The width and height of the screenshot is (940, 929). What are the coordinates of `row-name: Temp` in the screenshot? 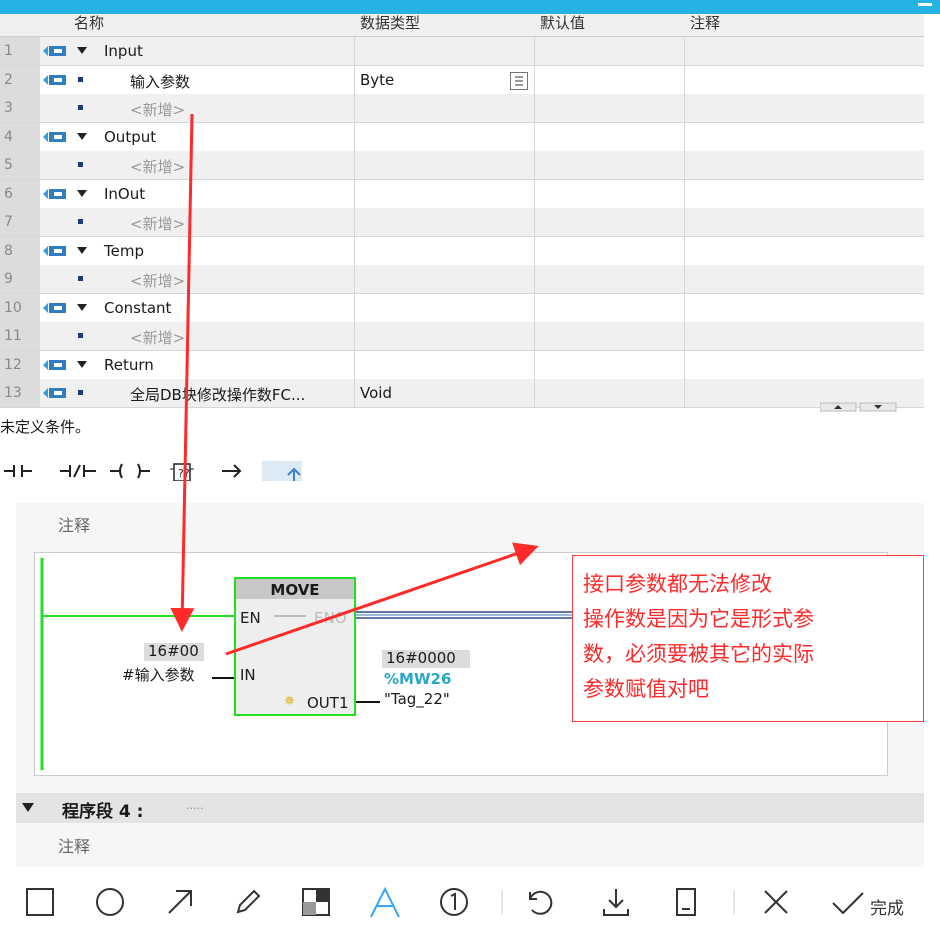 It's located at (124, 251).